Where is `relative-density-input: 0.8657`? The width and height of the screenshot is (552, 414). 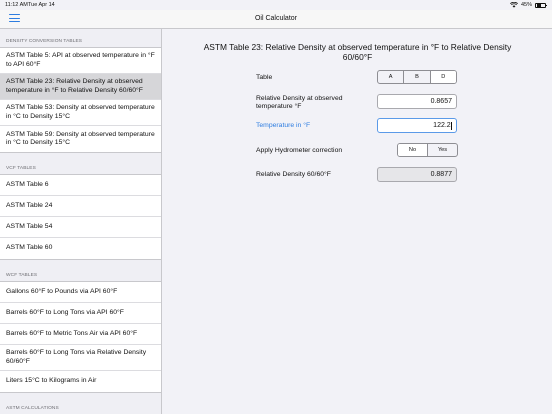 relative-density-input: 0.8657 is located at coordinates (417, 101).